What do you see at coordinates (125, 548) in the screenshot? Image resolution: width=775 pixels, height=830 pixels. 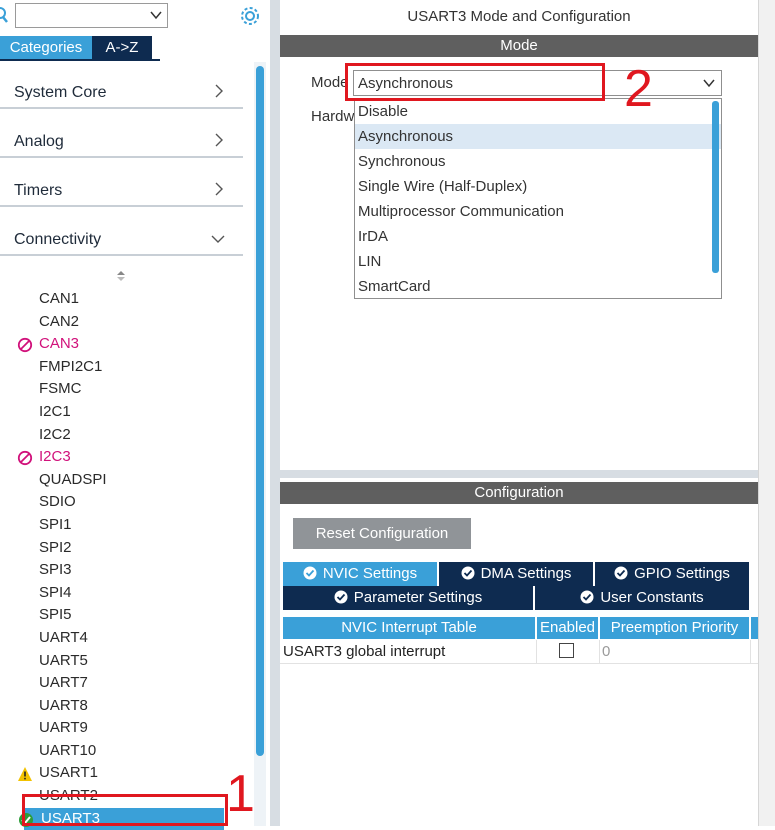 I see `list-item-spi2: SPI2` at bounding box center [125, 548].